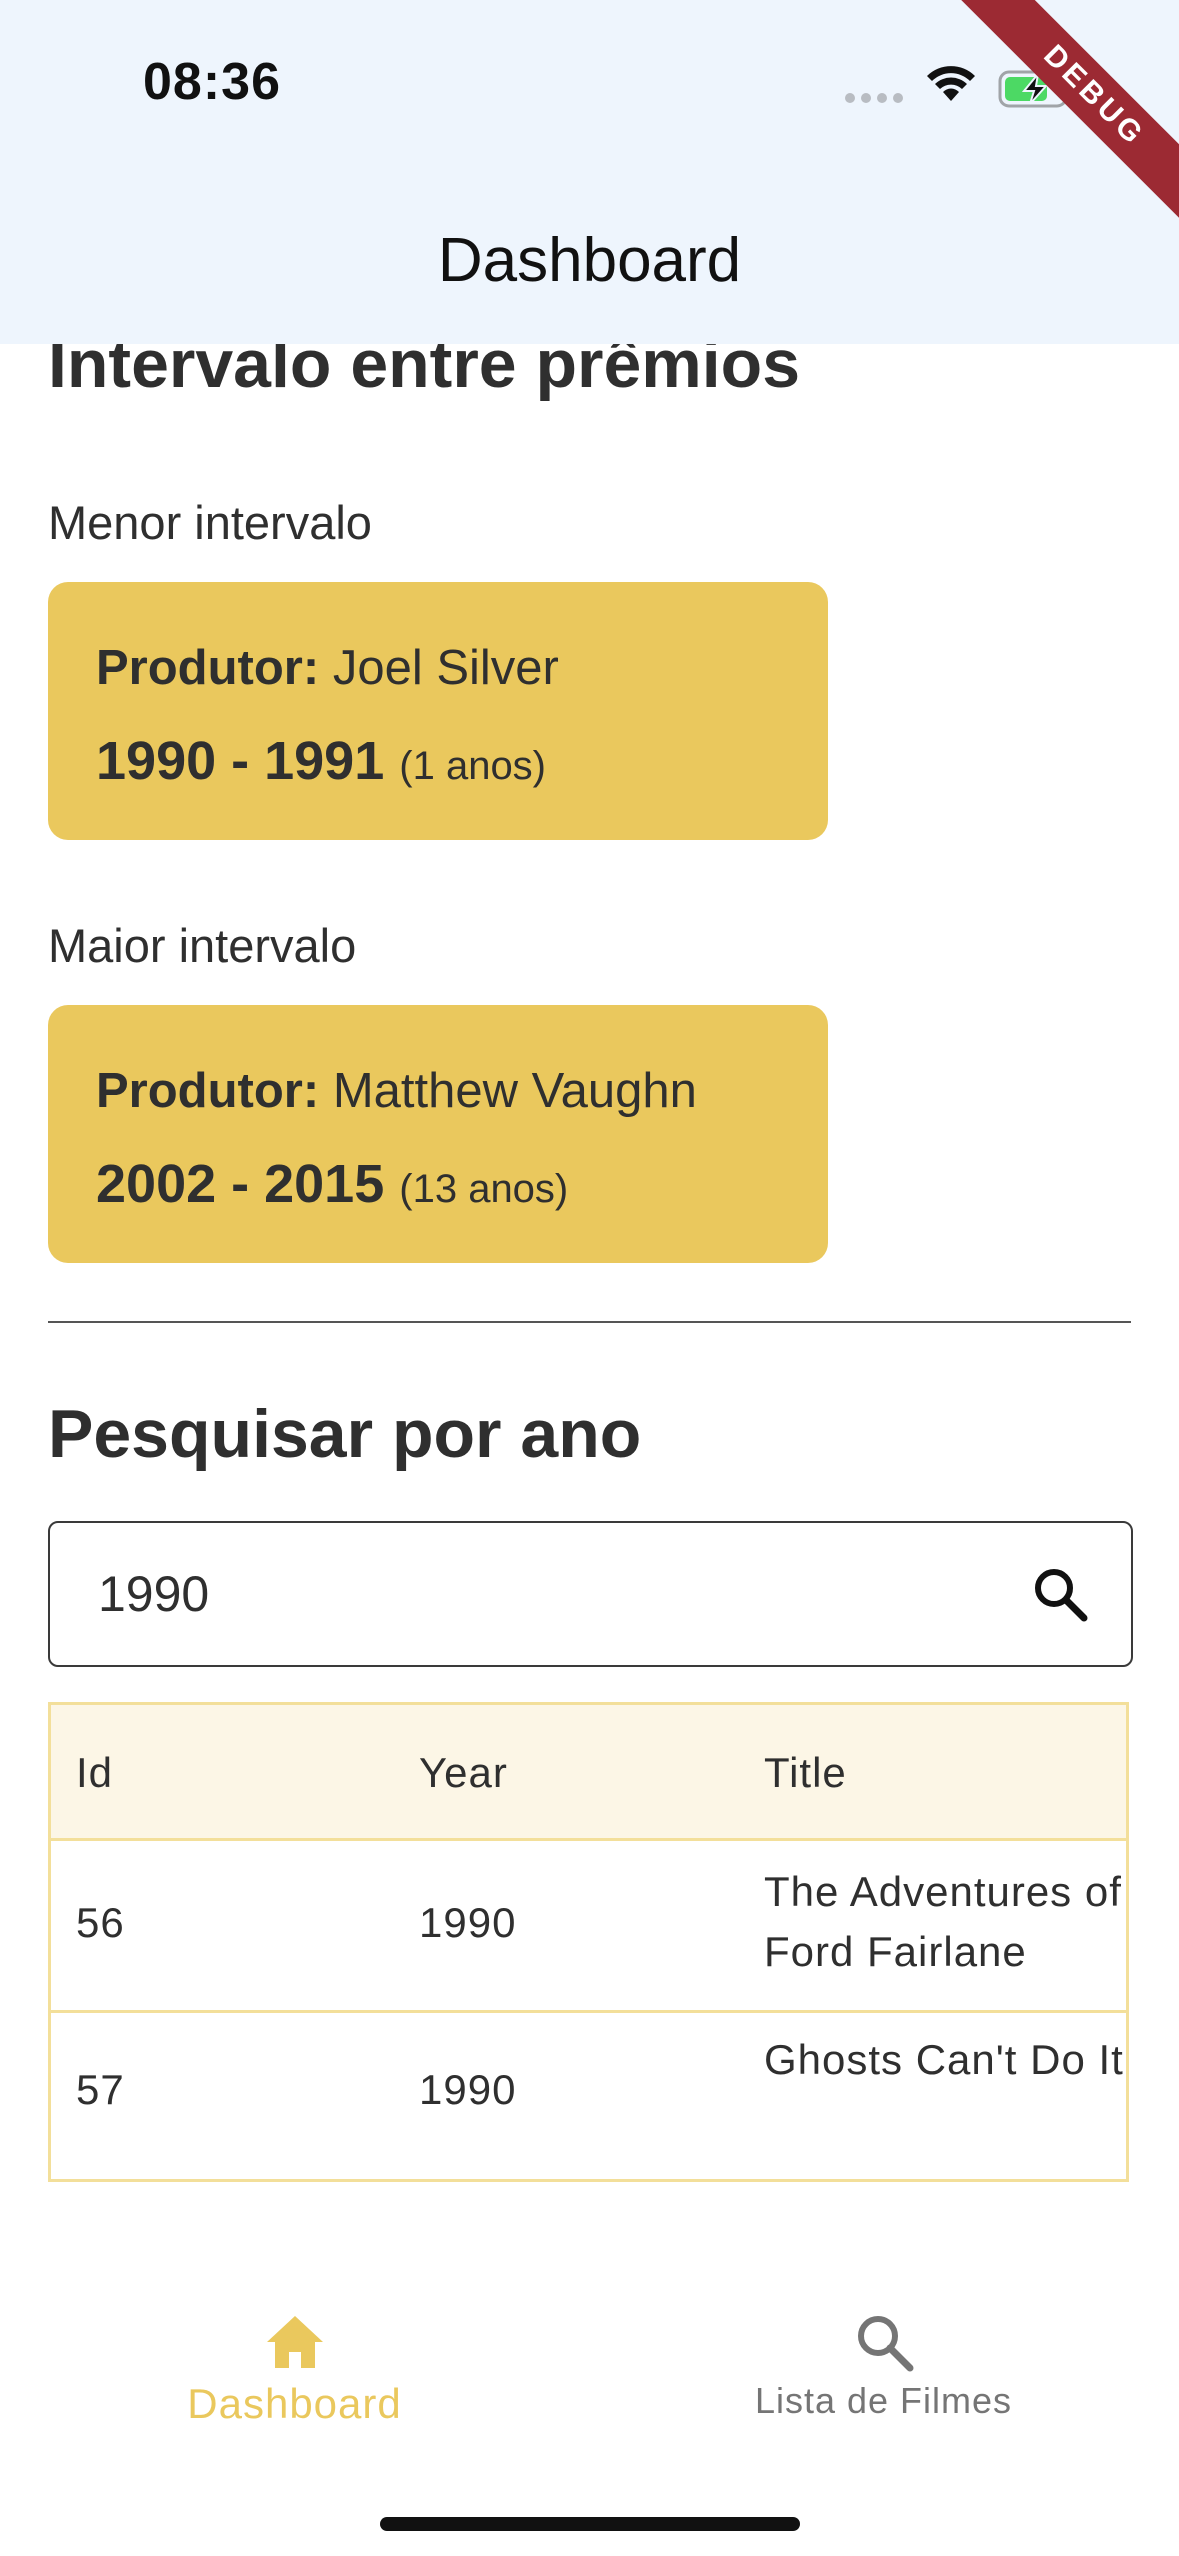 The height and width of the screenshot is (2556, 1179). Describe the element at coordinates (153, 1594) in the screenshot. I see `search-input-value: 1990` at that location.